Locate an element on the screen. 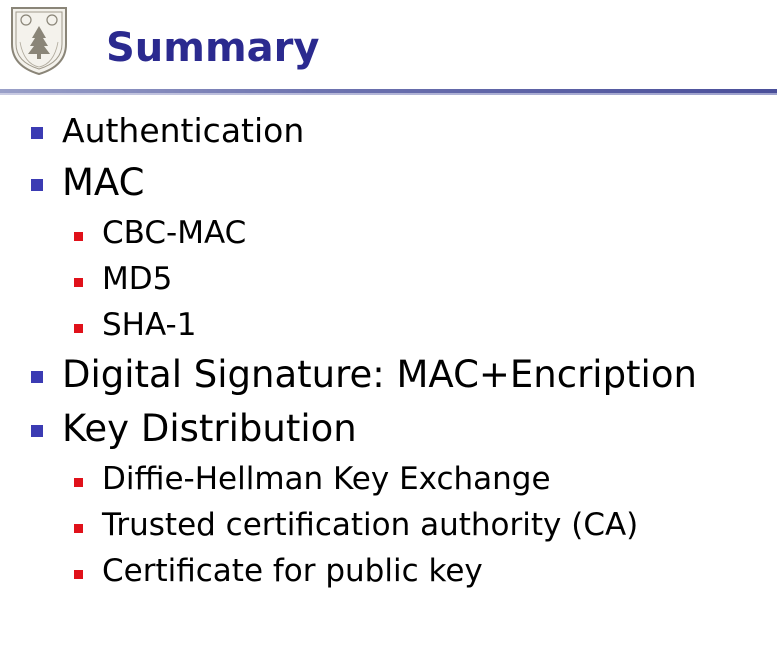 The height and width of the screenshot is (649, 777). list-item-label: Authentication is located at coordinates (183, 130).